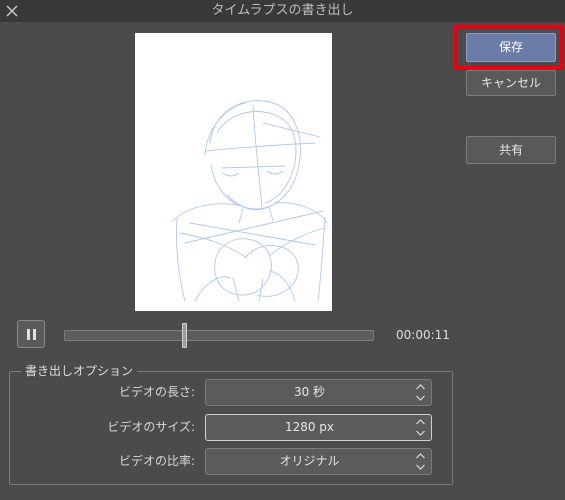 This screenshot has height=500, width=565. What do you see at coordinates (511, 150) in the screenshot?
I see `share-button: 共有` at bounding box center [511, 150].